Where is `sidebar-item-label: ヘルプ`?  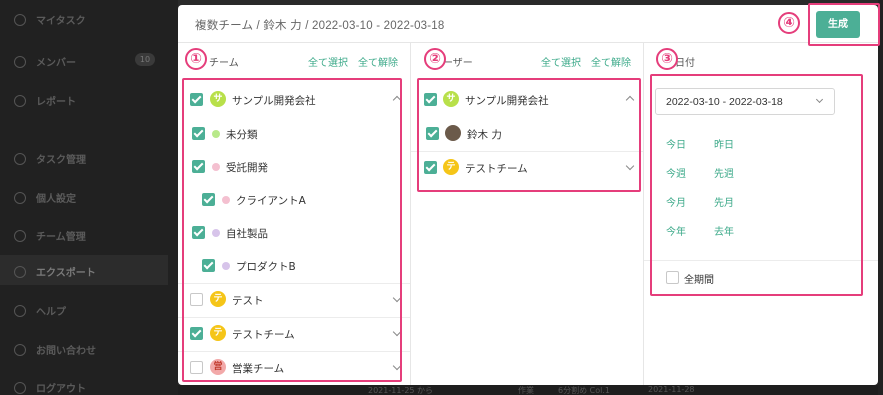
sidebar-item-label: ヘルプ is located at coordinates (51, 312).